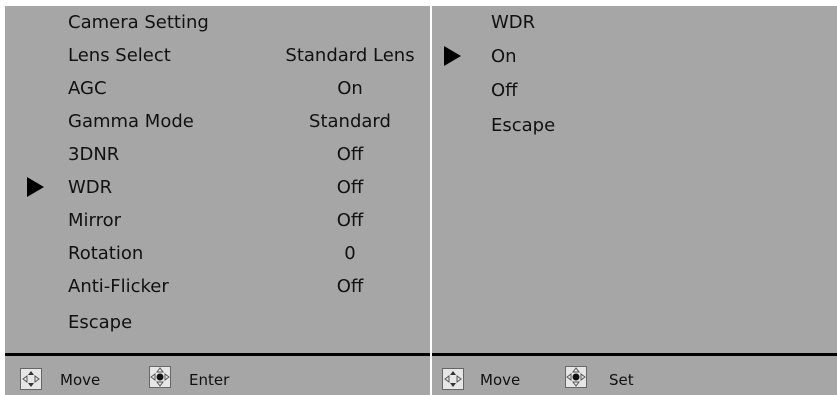 This screenshot has height=395, width=837. I want to click on footer-hints: Move Enter, so click(217, 375).